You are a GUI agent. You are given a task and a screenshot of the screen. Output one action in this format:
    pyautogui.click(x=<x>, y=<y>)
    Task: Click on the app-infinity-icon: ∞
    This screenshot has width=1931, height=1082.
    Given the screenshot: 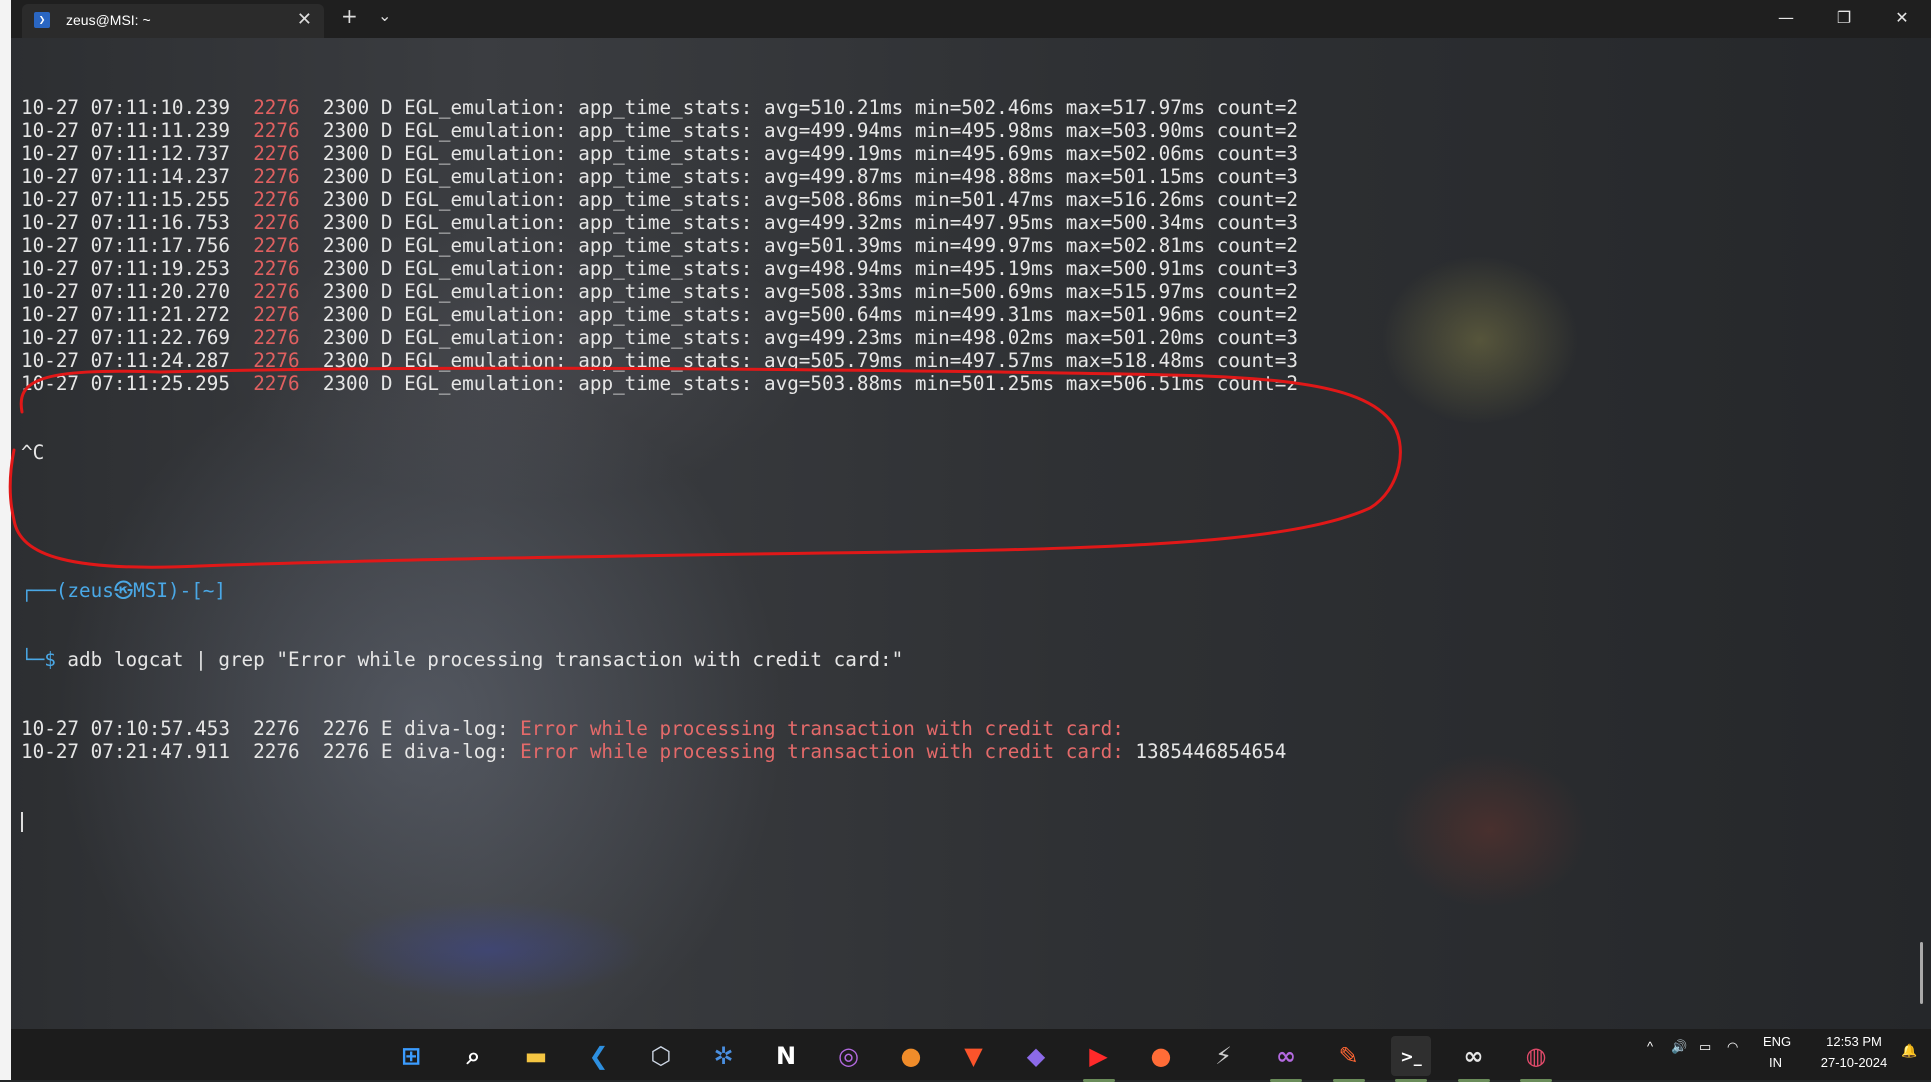 What is the action you would take?
    pyautogui.click(x=1286, y=1059)
    